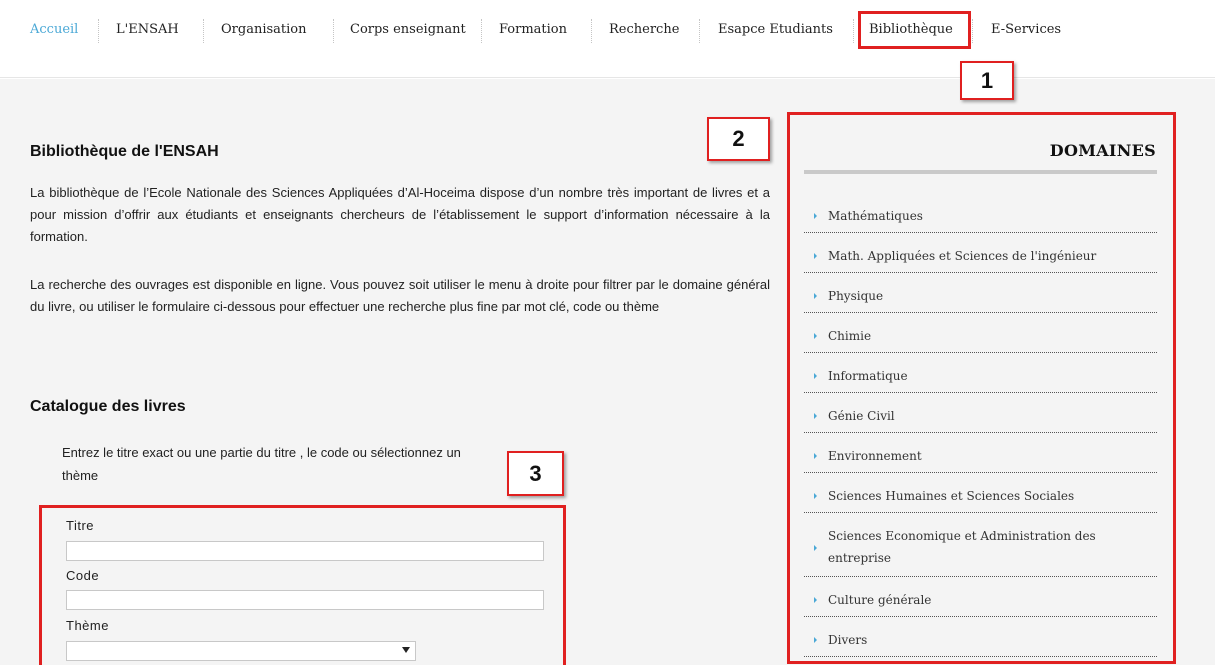  Describe the element at coordinates (980, 217) in the screenshot. I see `domain-item-mathematiques: Mathématiques` at that location.